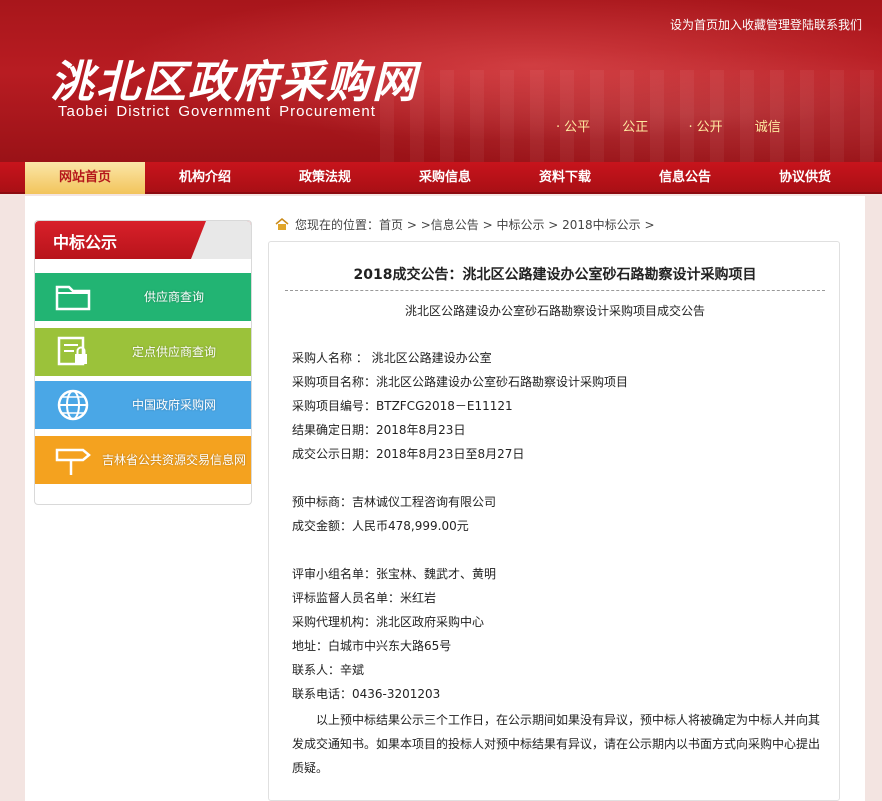 The width and height of the screenshot is (882, 801). Describe the element at coordinates (635, 127) in the screenshot. I see `slogan-item: 公正` at that location.